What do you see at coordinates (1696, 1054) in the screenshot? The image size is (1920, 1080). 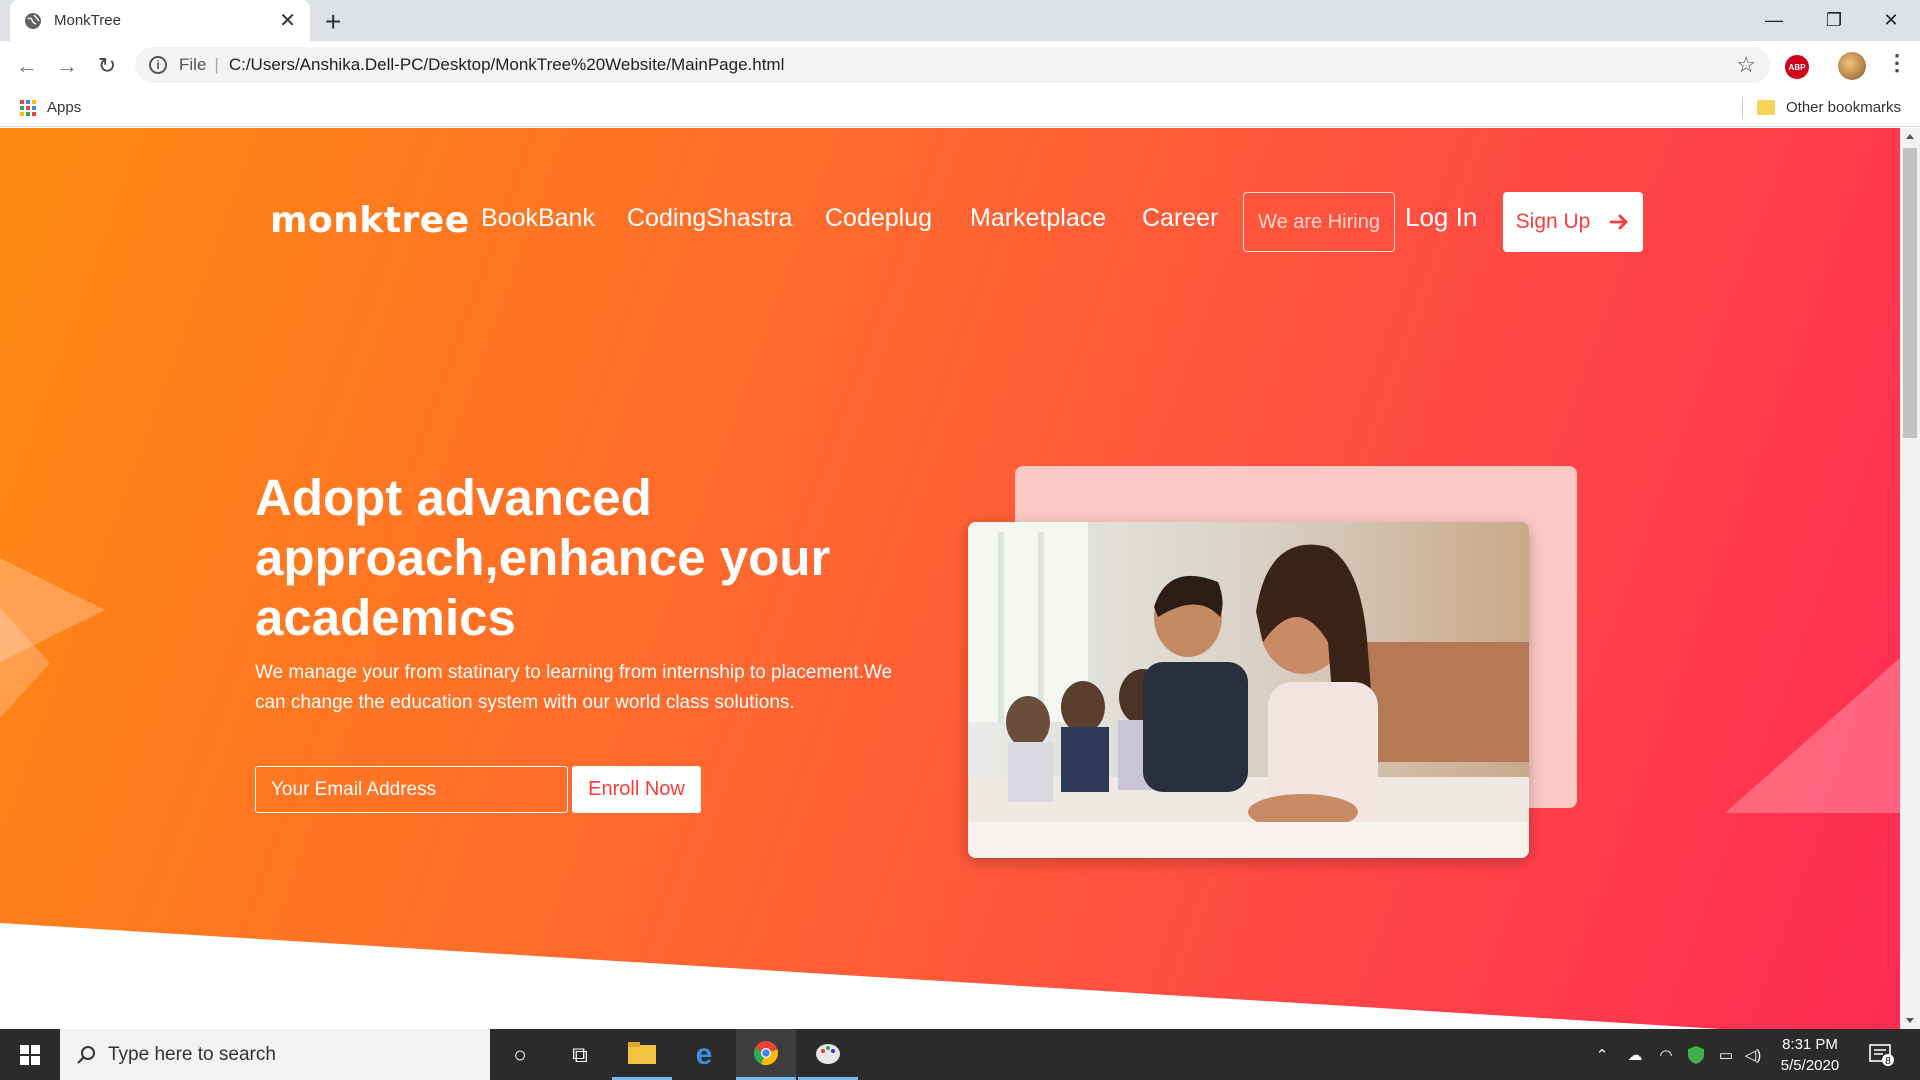 I see `security-shield-icon` at bounding box center [1696, 1054].